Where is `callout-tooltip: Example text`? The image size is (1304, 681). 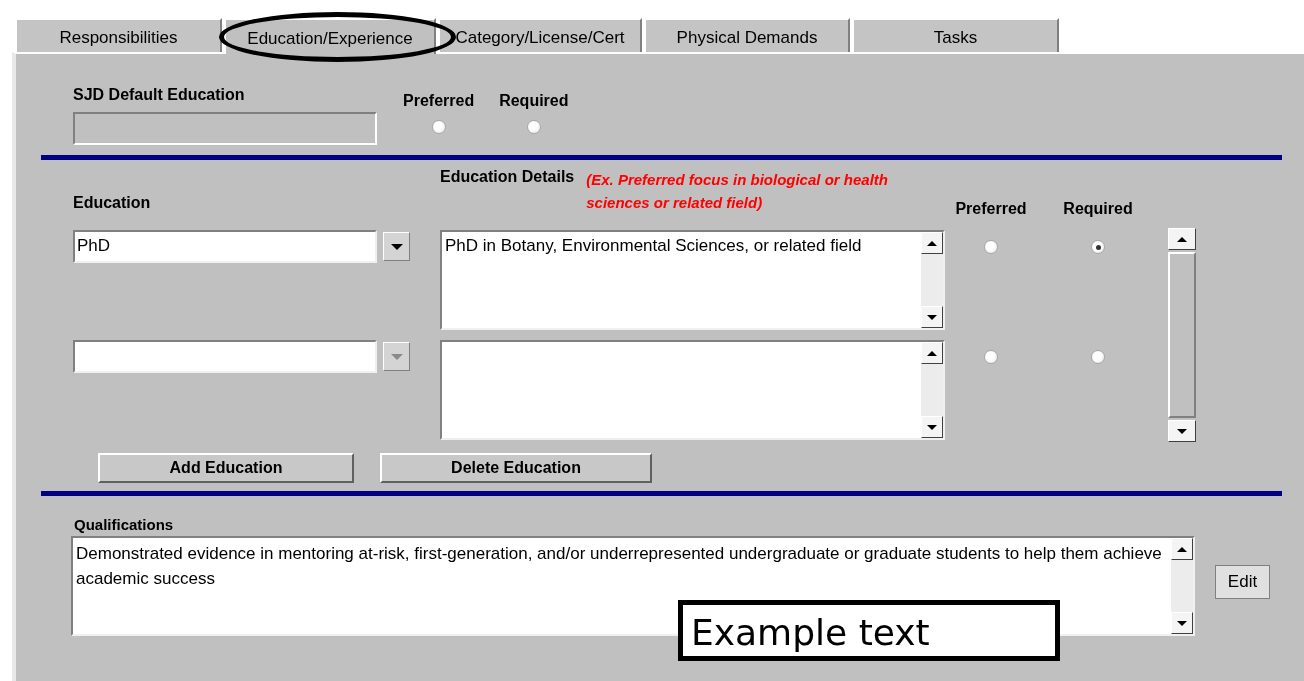
callout-tooltip: Example text is located at coordinates (869, 630).